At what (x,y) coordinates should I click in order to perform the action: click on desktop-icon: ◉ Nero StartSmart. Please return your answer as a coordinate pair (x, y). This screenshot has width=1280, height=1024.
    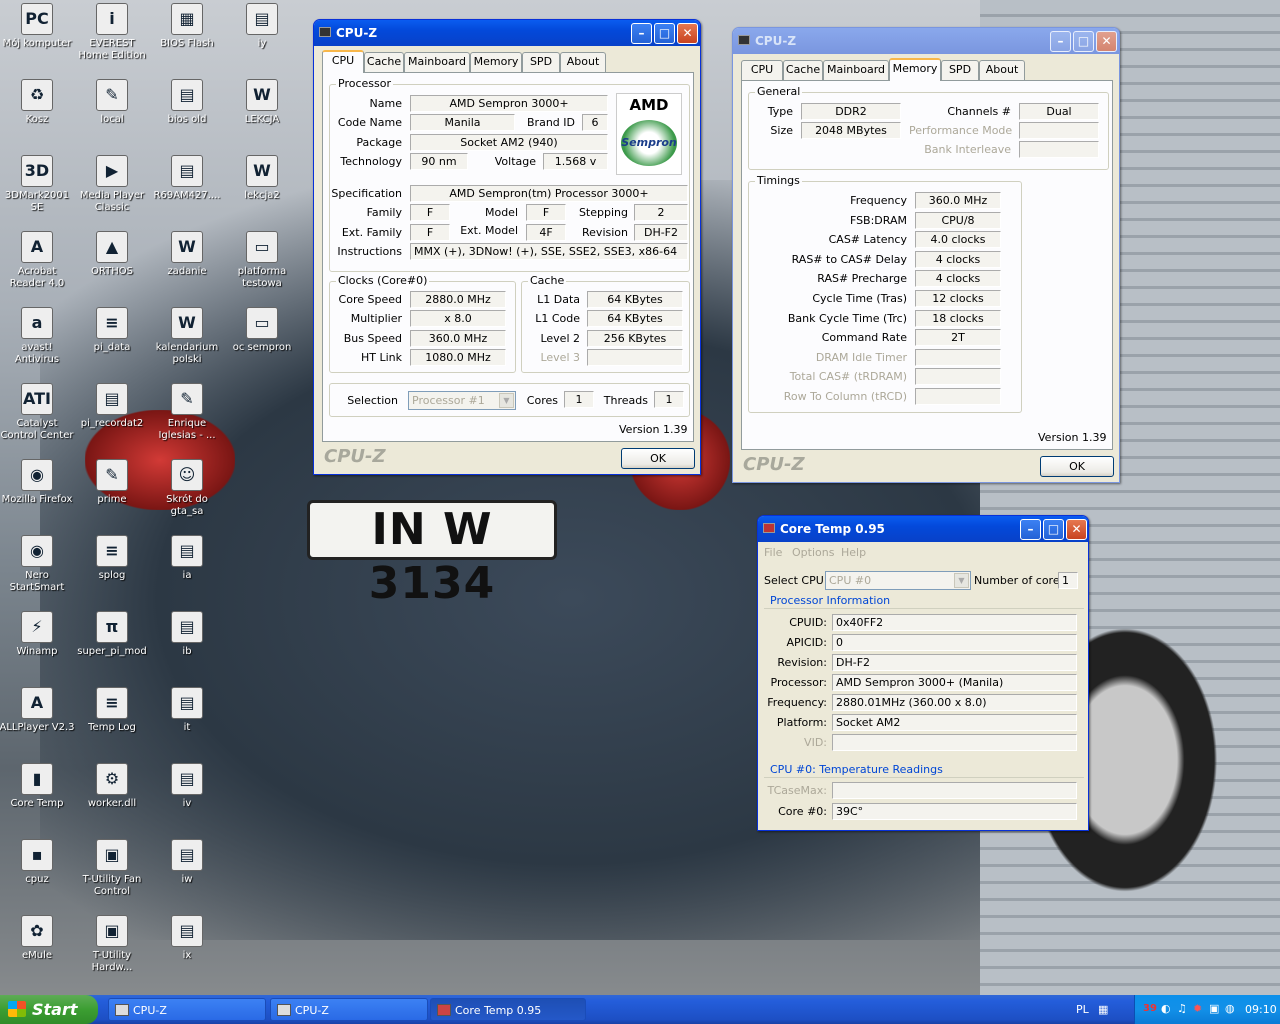
    Looking at the image, I should click on (37, 564).